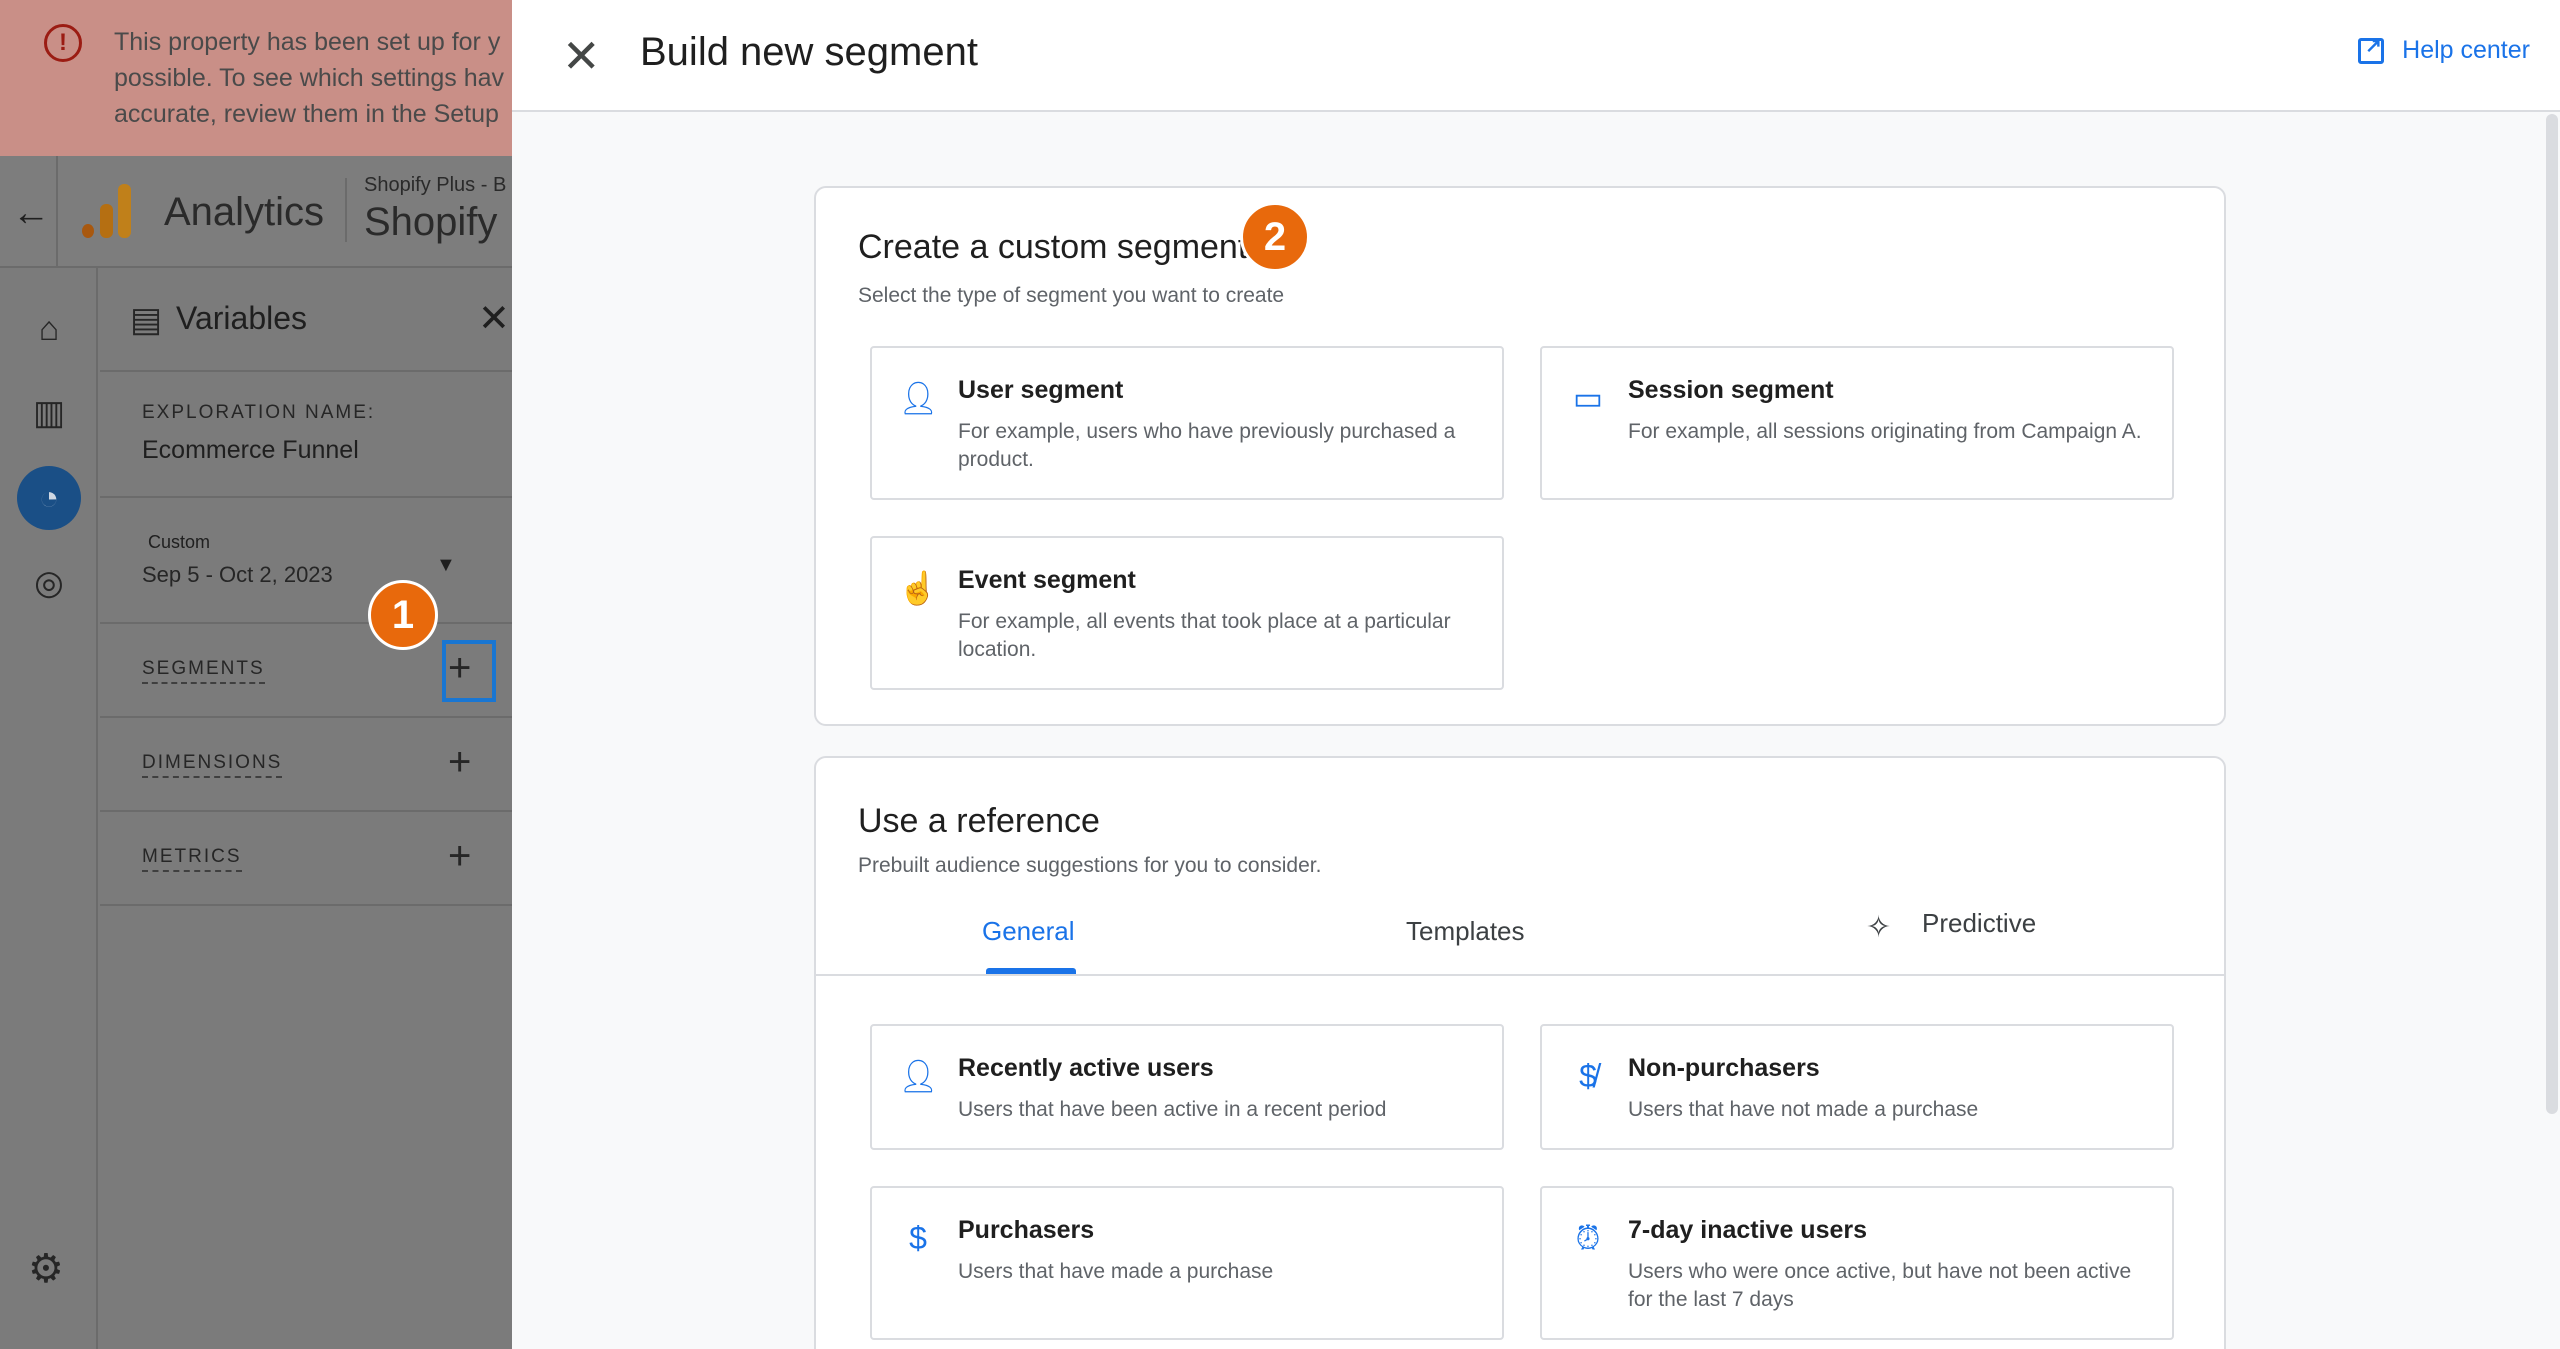 The image size is (2560, 1349). I want to click on reports-icon: ▥, so click(49, 413).